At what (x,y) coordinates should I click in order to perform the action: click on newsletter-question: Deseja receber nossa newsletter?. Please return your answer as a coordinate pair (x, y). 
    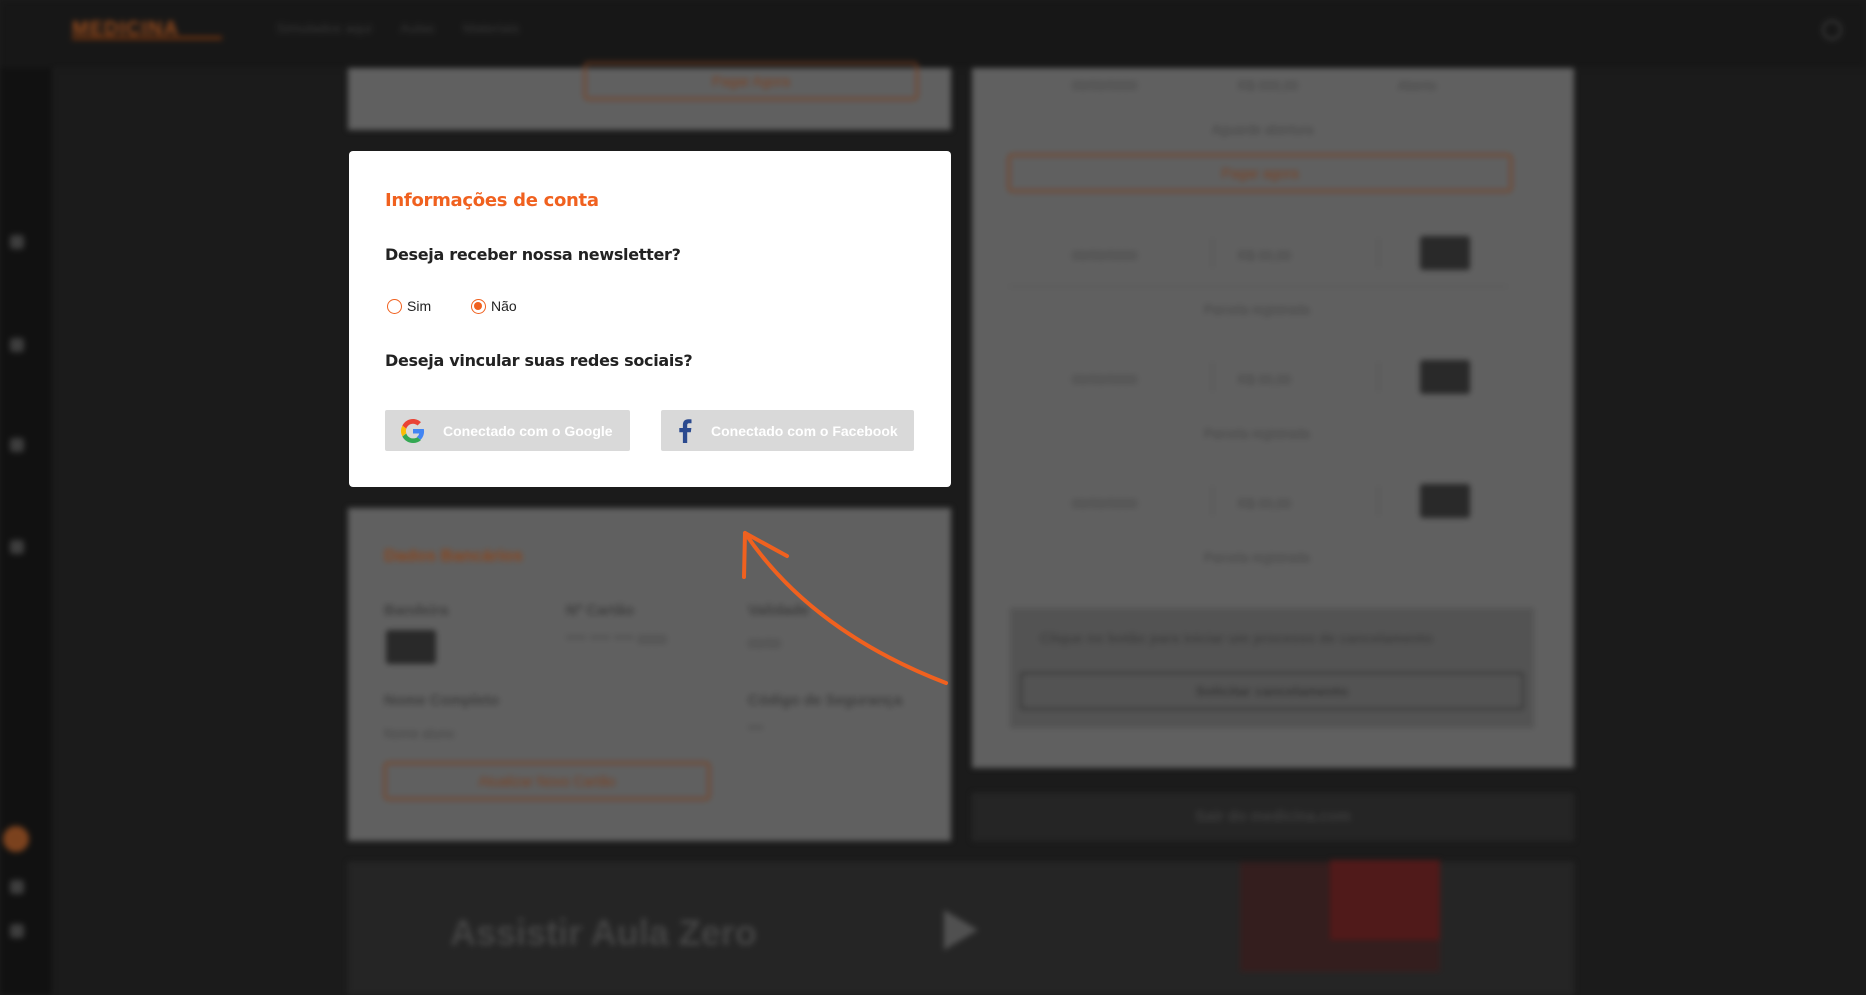
    Looking at the image, I should click on (533, 254).